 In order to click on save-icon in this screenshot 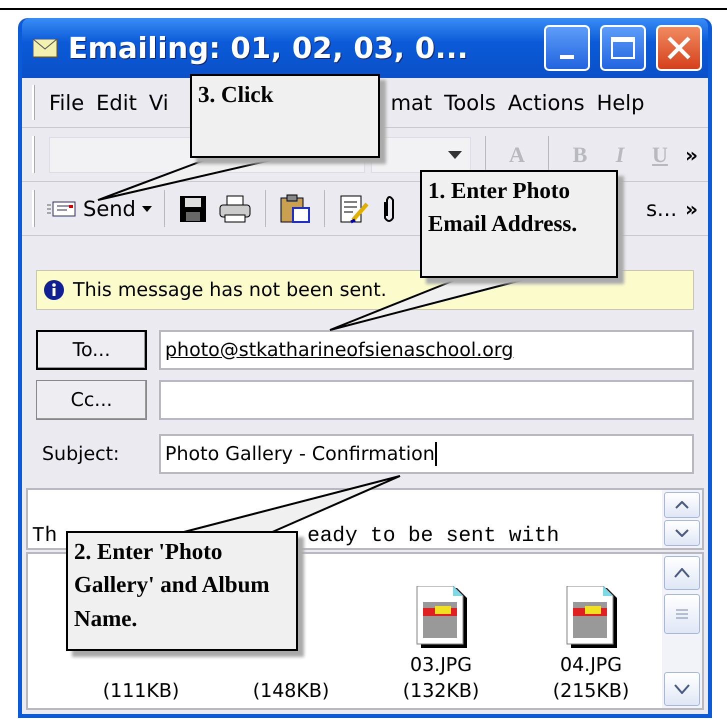, I will do `click(192, 208)`.